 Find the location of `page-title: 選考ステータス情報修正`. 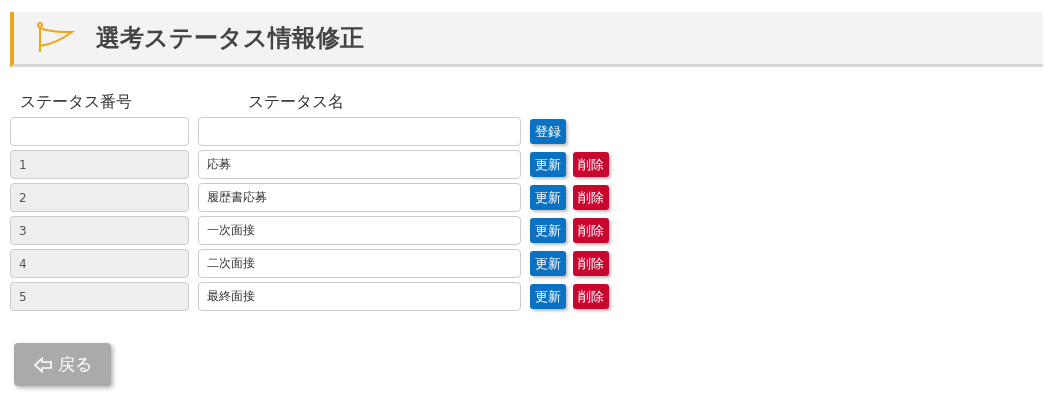

page-title: 選考ステータス情報修正 is located at coordinates (230, 38).